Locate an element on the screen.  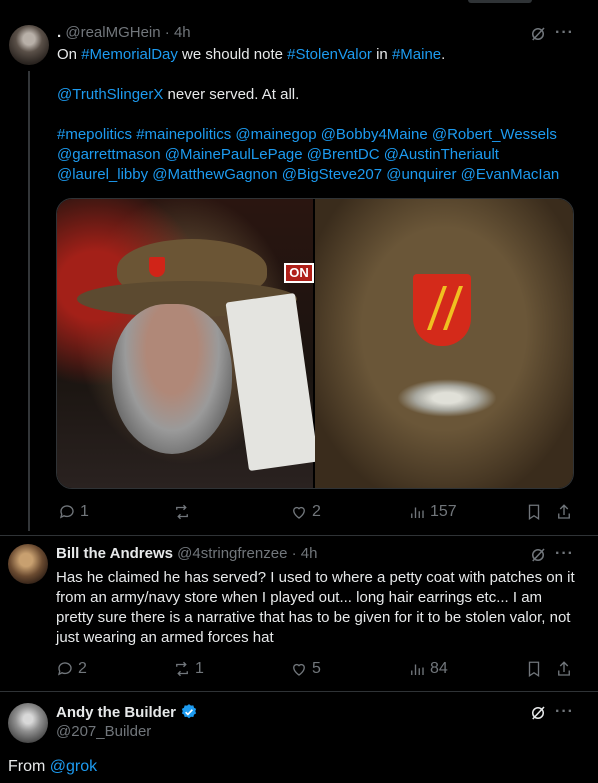
mention-link: @TruthSlingerX is located at coordinates (110, 94).